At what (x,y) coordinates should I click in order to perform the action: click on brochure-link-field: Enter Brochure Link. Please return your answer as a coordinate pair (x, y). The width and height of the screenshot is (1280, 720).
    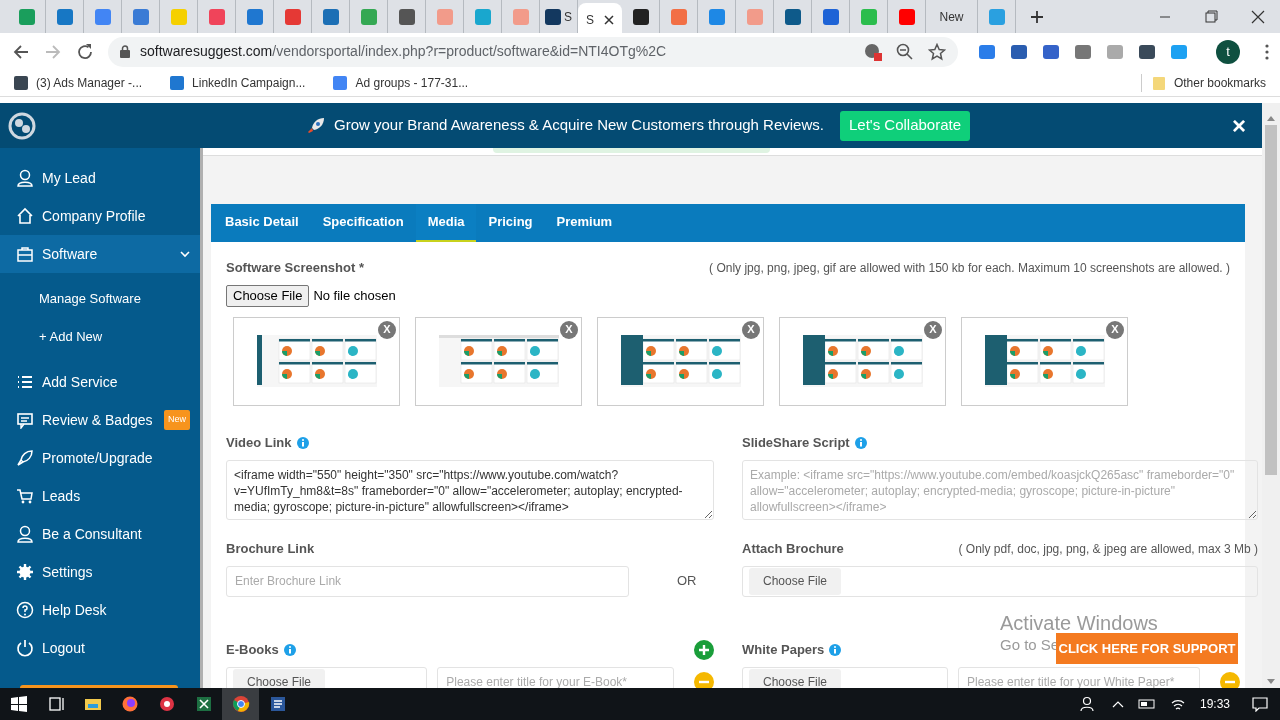
    Looking at the image, I should click on (427, 581).